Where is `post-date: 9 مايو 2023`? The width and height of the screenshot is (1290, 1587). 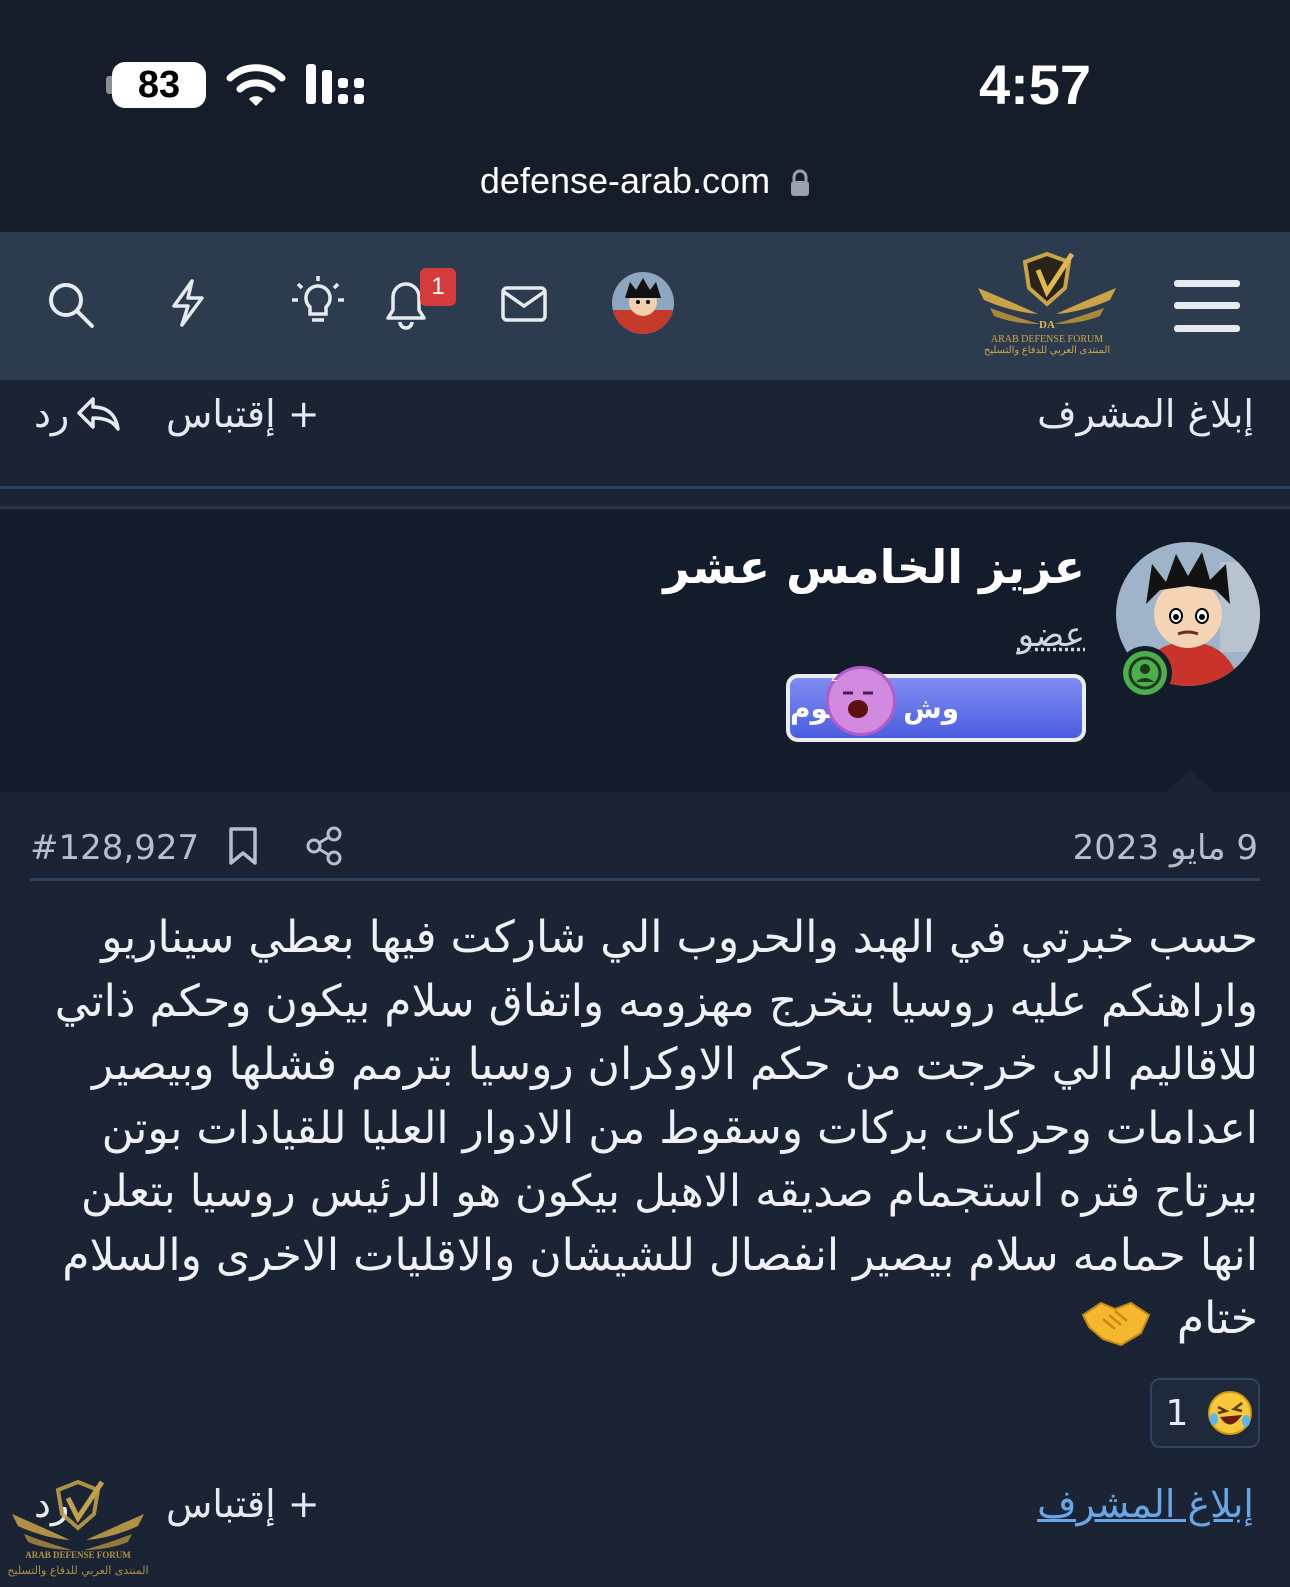 post-date: 9 مايو 2023 is located at coordinates (1165, 848).